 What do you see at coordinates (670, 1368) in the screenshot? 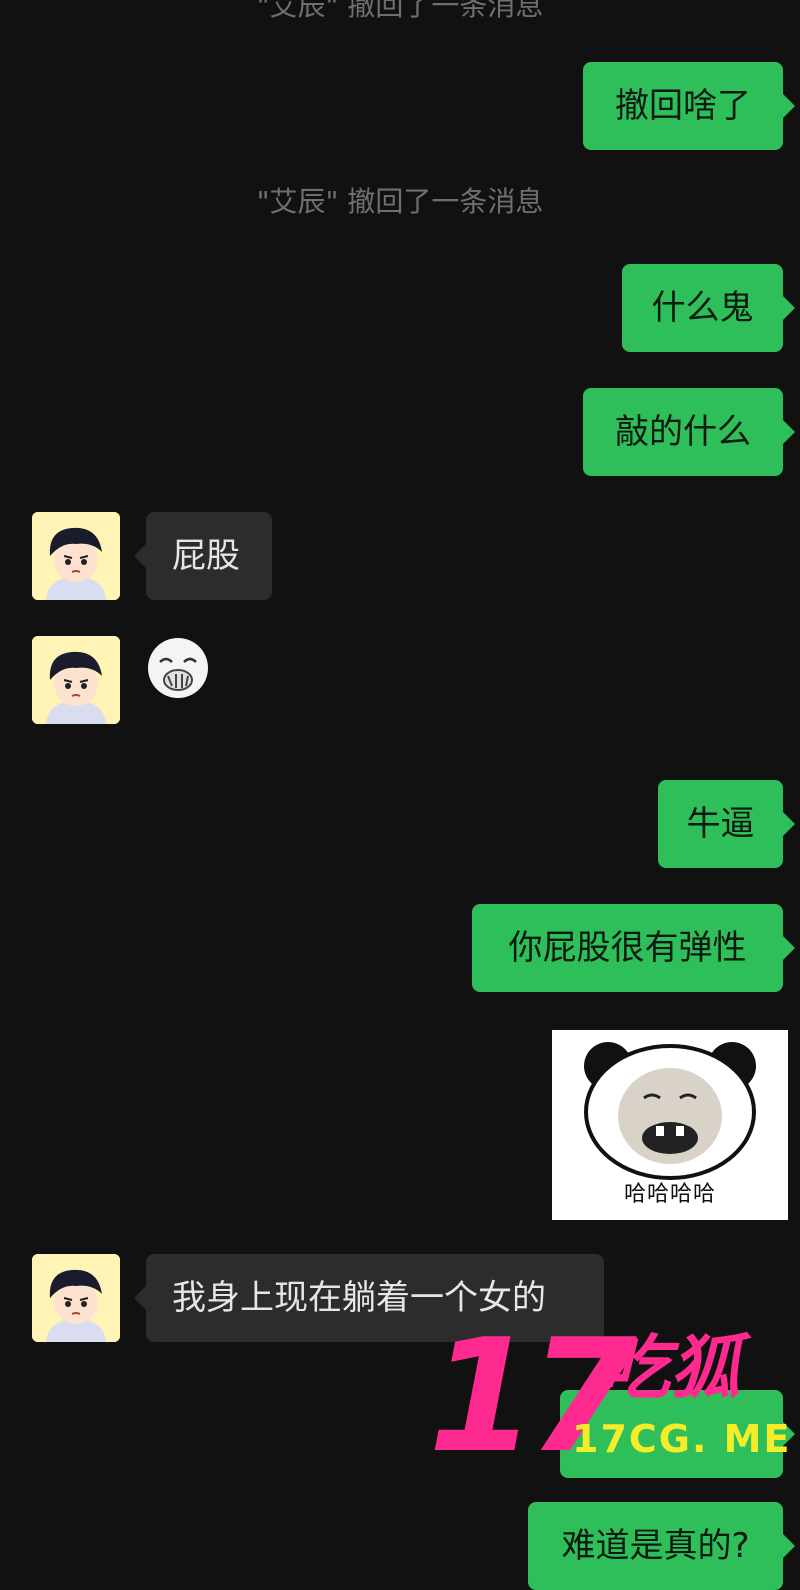
I see `watermark-logo-text: 吃狐` at bounding box center [670, 1368].